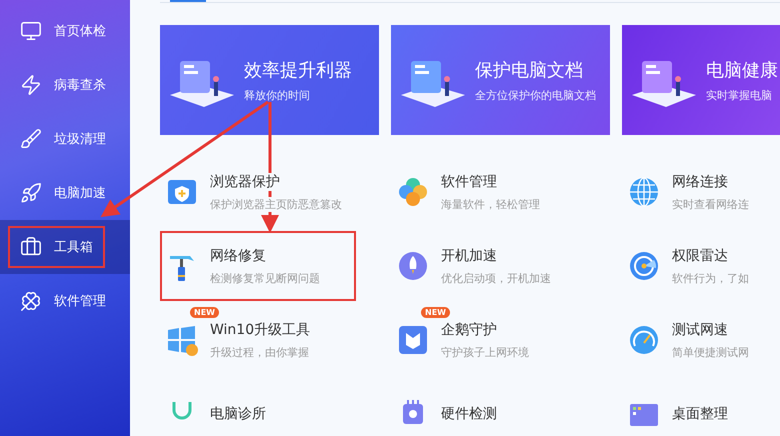 This screenshot has width=780, height=436. What do you see at coordinates (188, 1) in the screenshot?
I see `tab-indicator` at bounding box center [188, 1].